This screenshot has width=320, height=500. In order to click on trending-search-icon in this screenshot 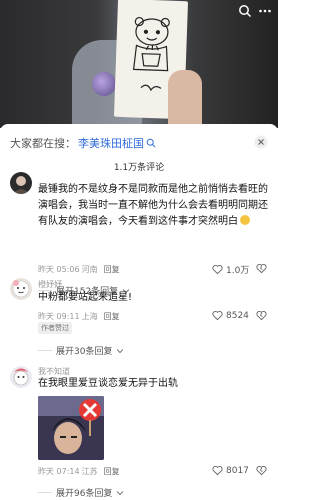, I will do `click(151, 143)`.